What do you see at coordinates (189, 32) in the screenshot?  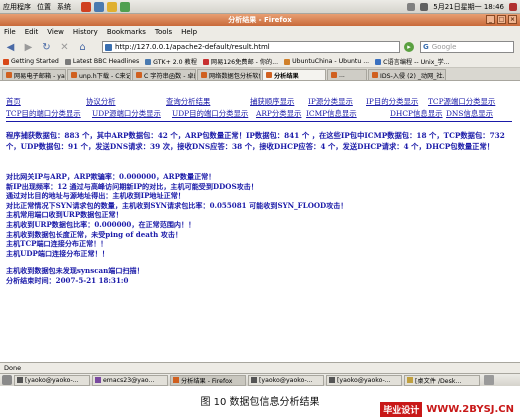 I see `menu-help: Help` at bounding box center [189, 32].